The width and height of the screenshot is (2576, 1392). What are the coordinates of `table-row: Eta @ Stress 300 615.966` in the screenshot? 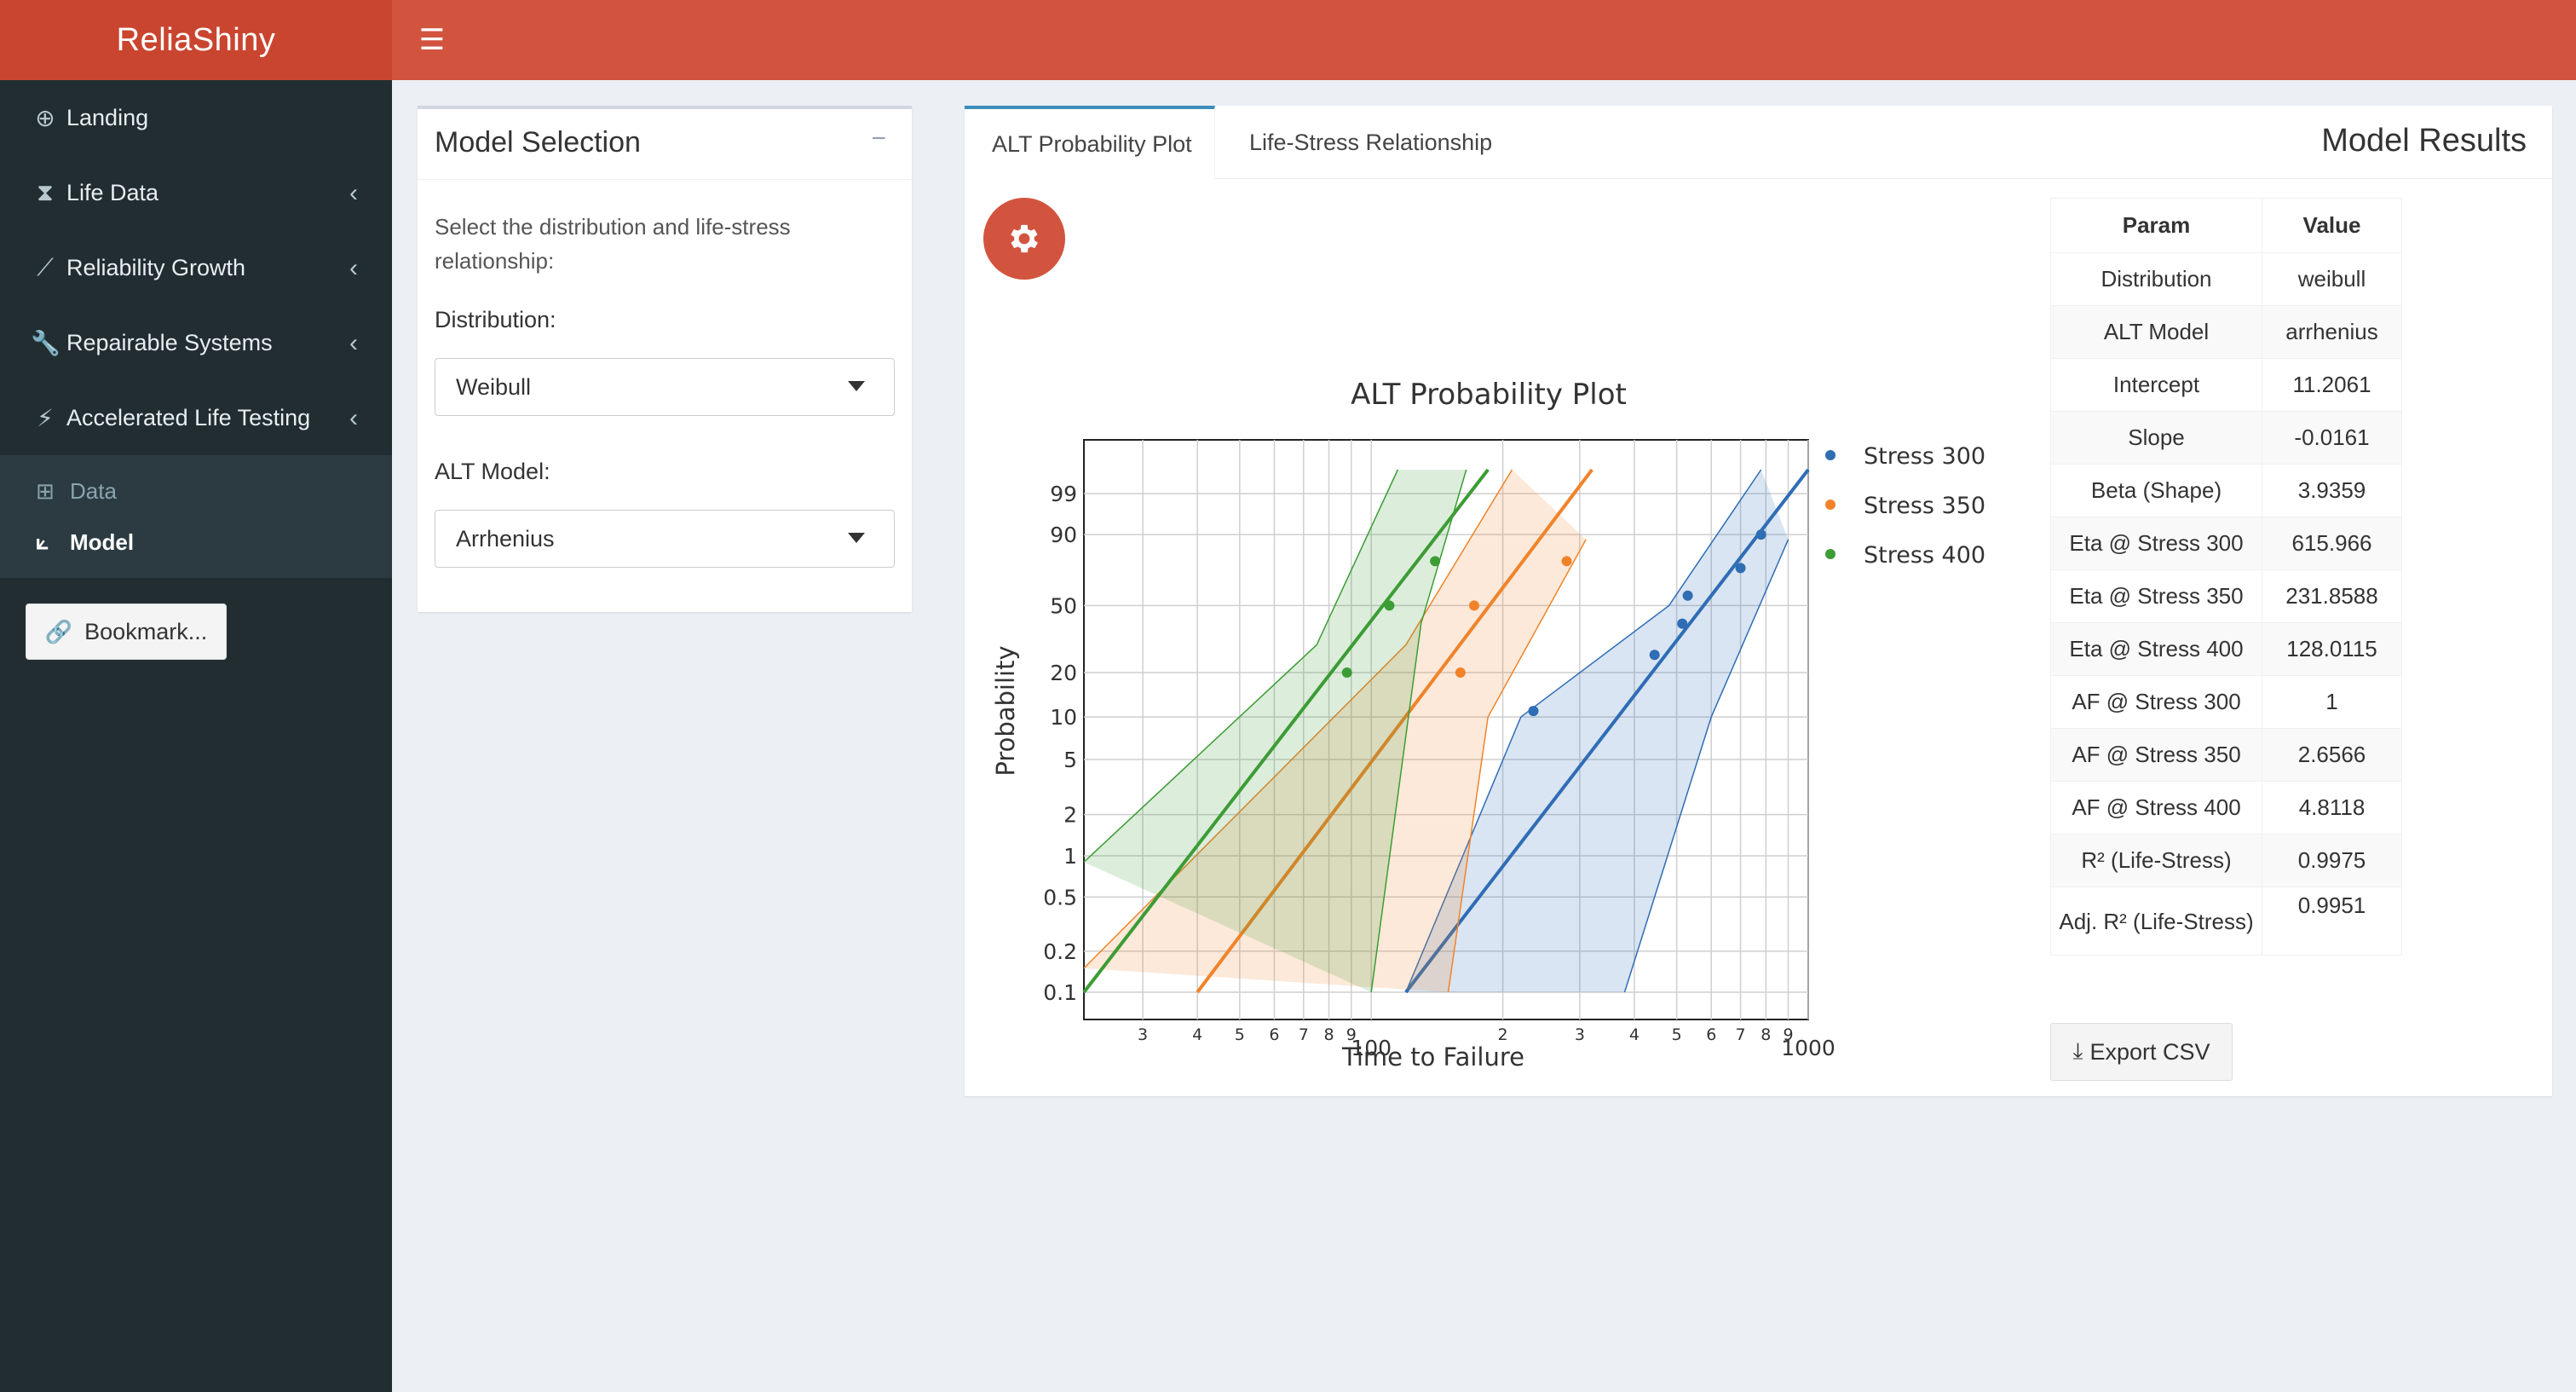 It's located at (2226, 543).